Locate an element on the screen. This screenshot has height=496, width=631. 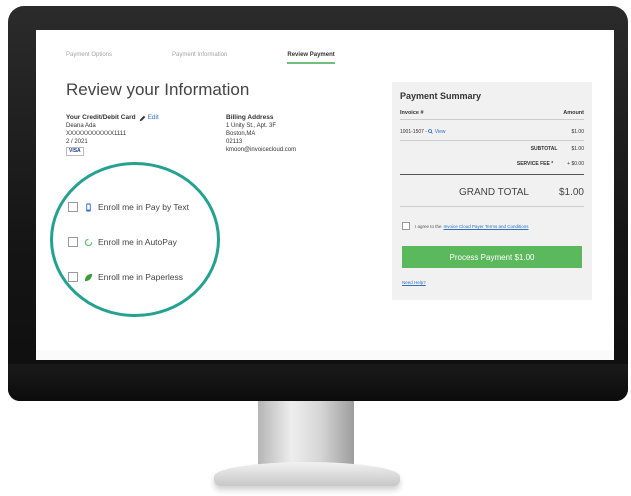
step-review-payment: Review Payment is located at coordinates (311, 58).